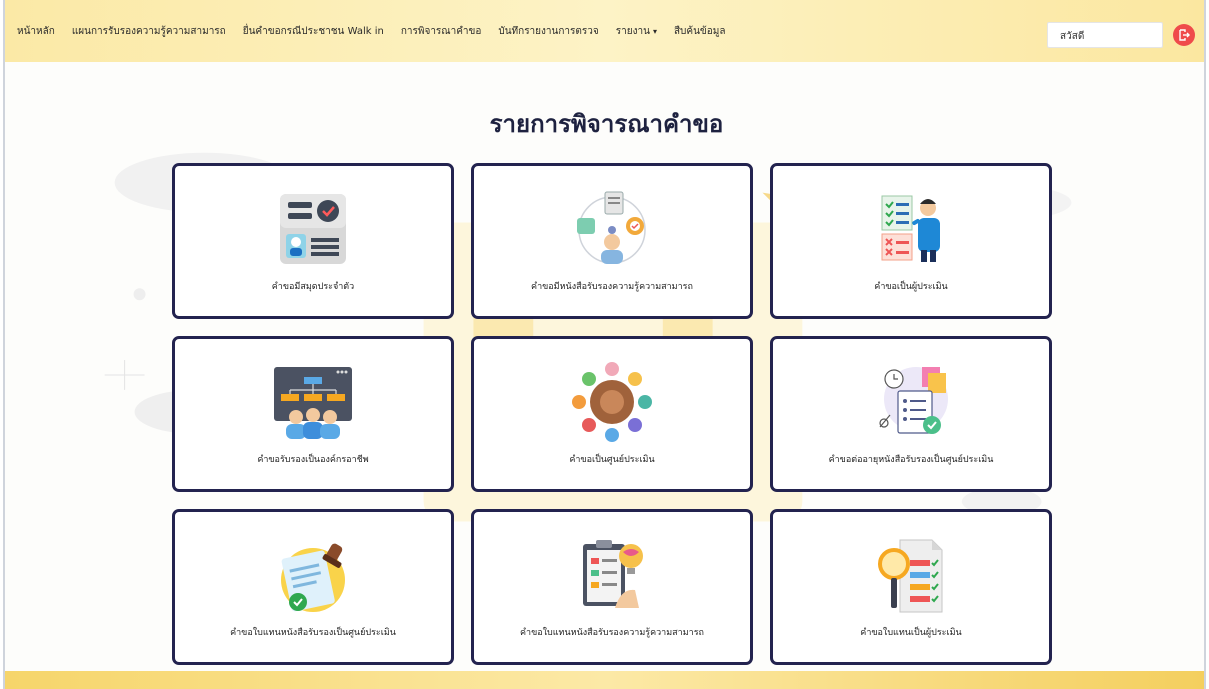 This screenshot has width=1209, height=689. Describe the element at coordinates (632, 31) in the screenshot. I see `nav-reports-label: รายงาน` at that location.